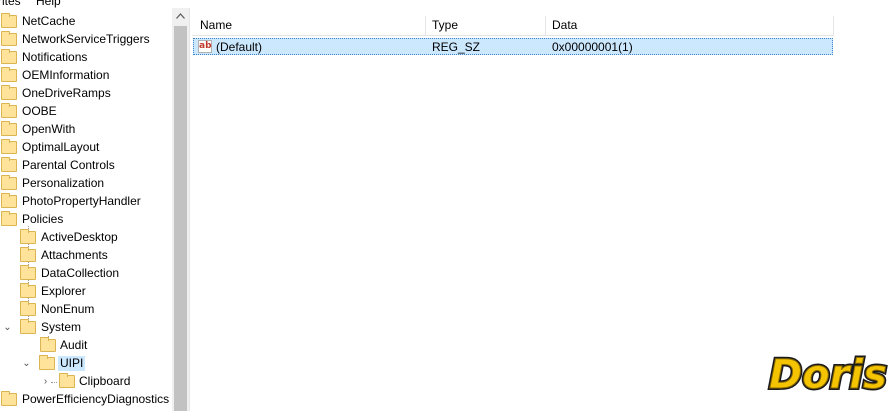 The image size is (894, 411). I want to click on ab-string-icon: ab, so click(205, 46).